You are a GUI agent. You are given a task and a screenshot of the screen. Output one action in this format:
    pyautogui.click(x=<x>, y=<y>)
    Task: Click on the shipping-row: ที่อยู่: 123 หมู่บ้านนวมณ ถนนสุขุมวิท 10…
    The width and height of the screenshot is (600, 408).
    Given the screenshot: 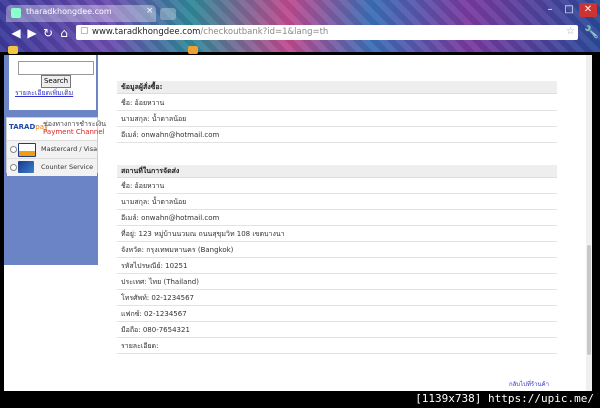 What is the action you would take?
    pyautogui.click(x=337, y=234)
    